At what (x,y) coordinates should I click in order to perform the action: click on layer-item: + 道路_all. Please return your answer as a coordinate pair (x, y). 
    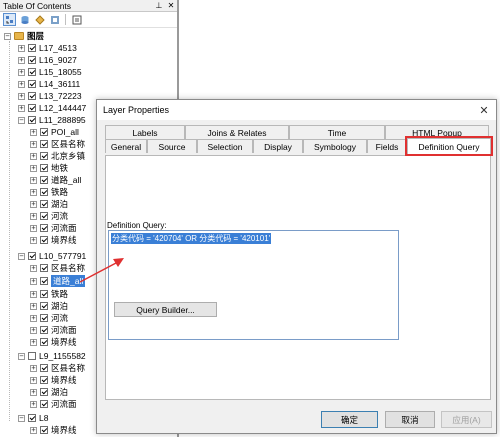
    Looking at the image, I should click on (55, 180).